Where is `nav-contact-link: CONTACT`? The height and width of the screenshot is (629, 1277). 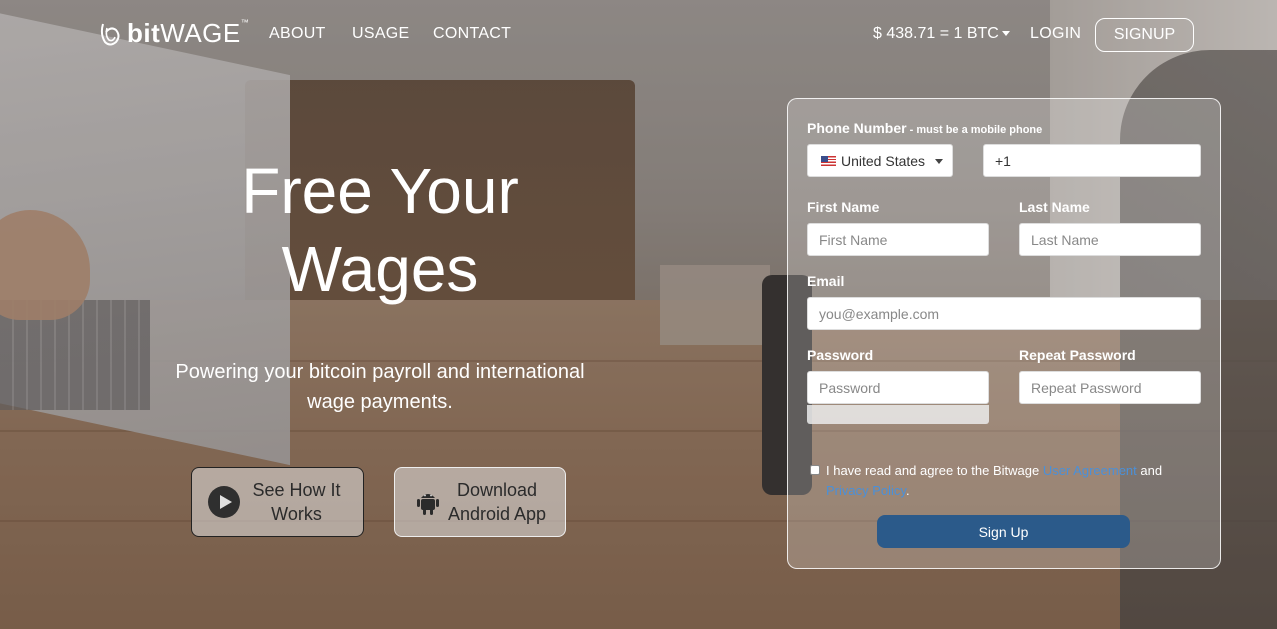
nav-contact-link: CONTACT is located at coordinates (472, 34).